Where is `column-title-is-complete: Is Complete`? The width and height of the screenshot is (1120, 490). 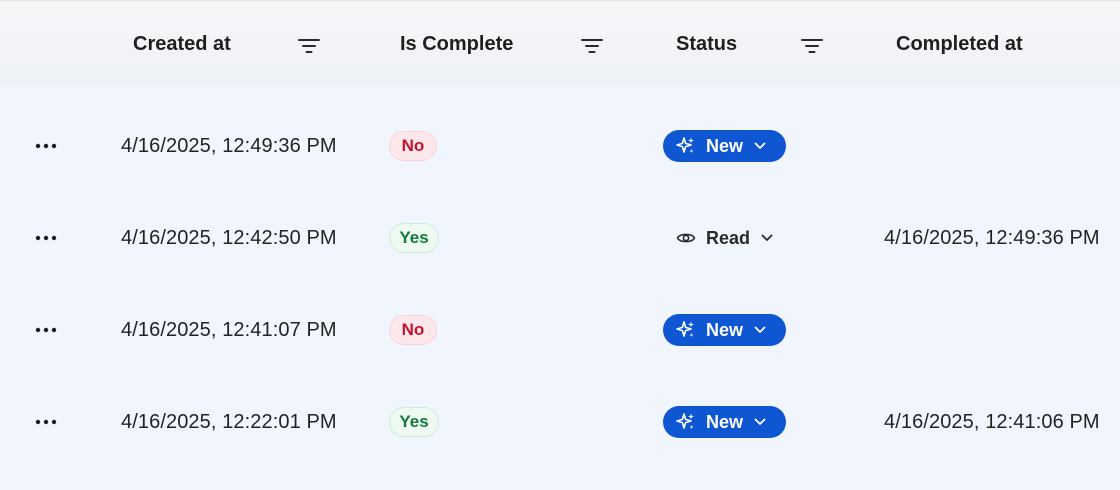
column-title-is-complete: Is Complete is located at coordinates (457, 43).